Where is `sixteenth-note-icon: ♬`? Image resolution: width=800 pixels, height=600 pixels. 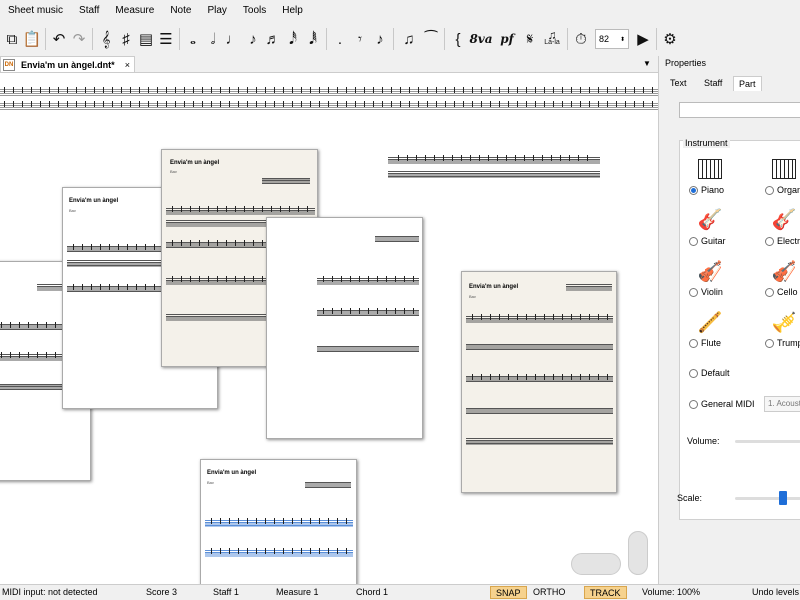 sixteenth-note-icon: ♬ is located at coordinates (273, 39).